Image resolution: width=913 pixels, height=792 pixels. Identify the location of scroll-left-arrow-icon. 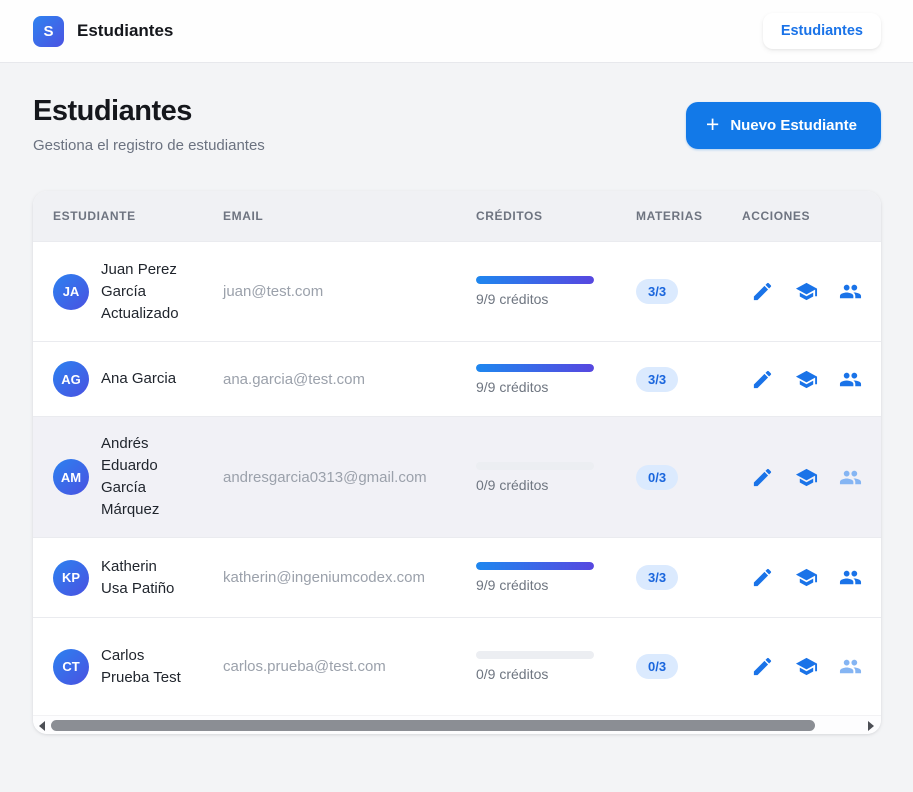
(42, 726).